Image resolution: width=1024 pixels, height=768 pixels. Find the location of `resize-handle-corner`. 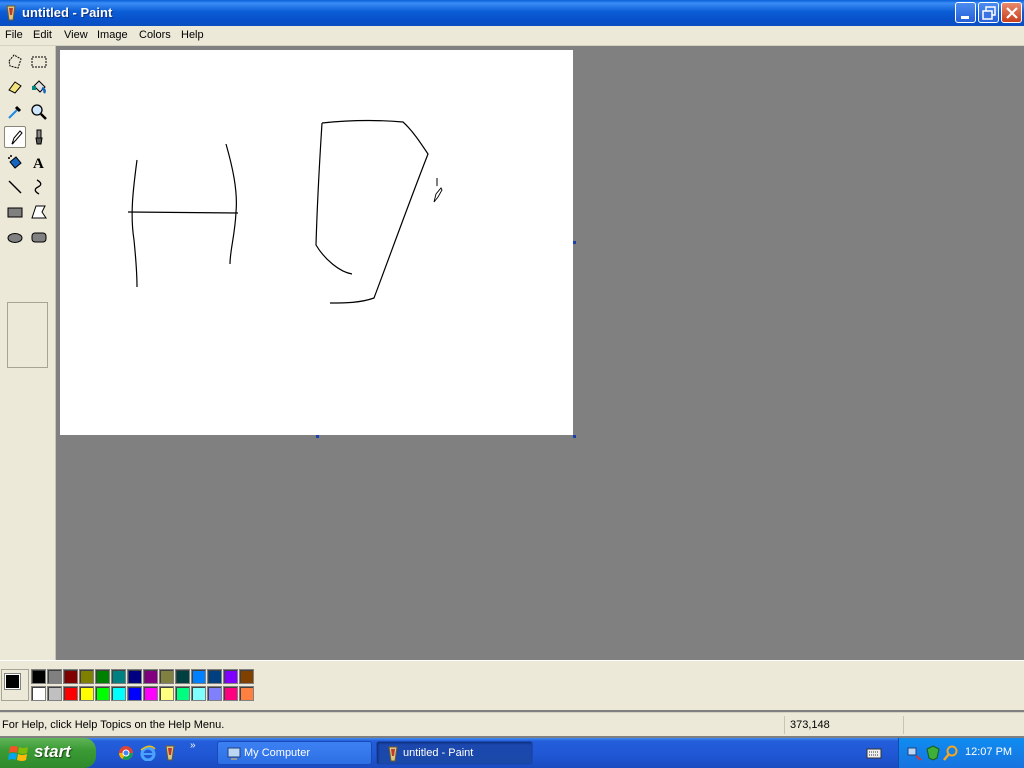

resize-handle-corner is located at coordinates (574, 436).